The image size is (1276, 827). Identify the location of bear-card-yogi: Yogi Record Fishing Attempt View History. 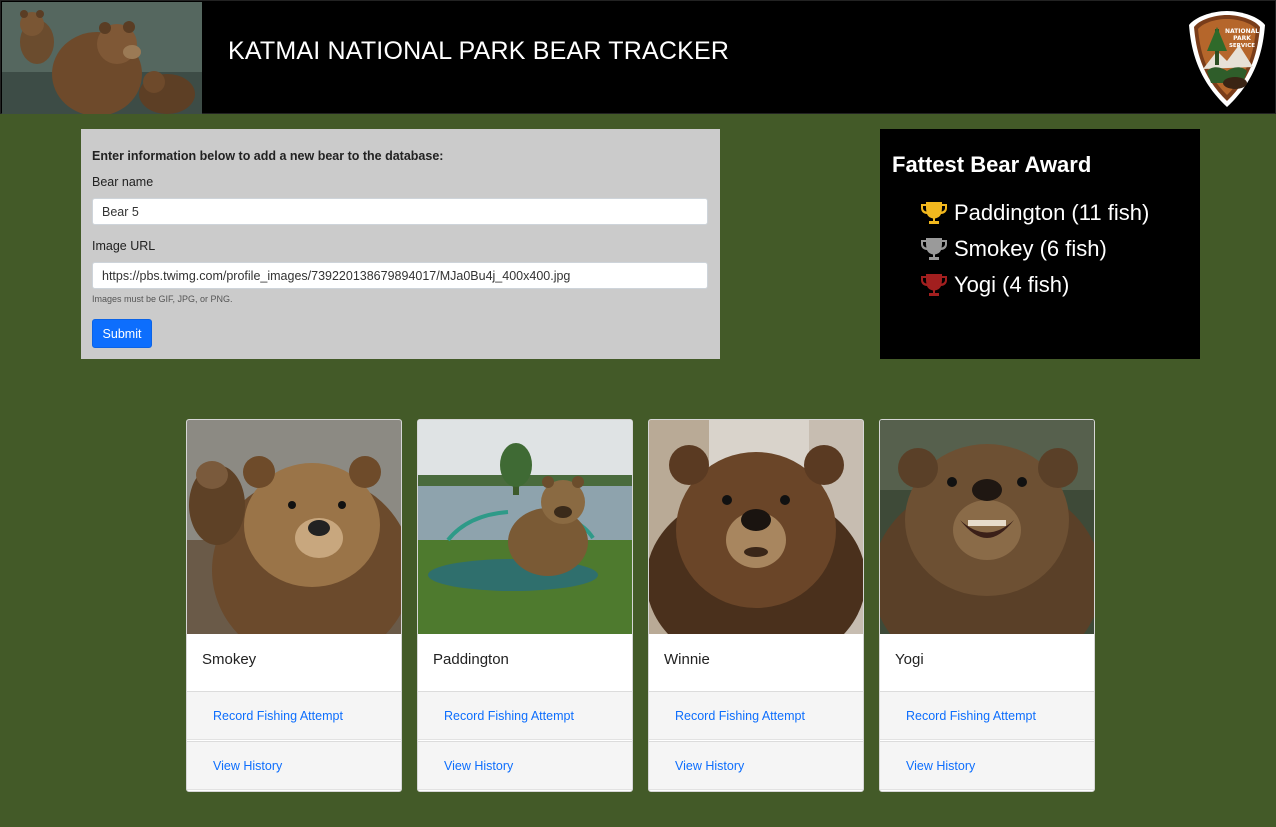
(987, 605).